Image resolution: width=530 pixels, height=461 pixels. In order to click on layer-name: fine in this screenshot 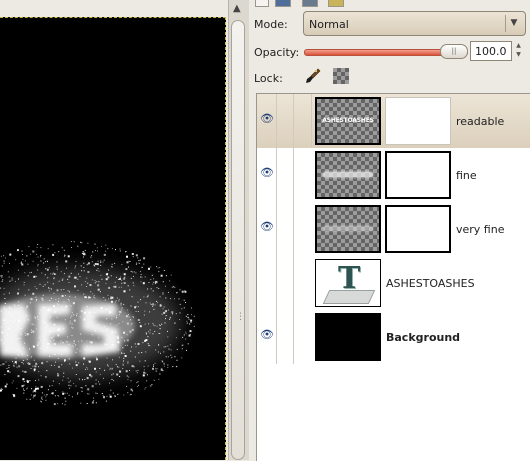, I will do `click(466, 175)`.